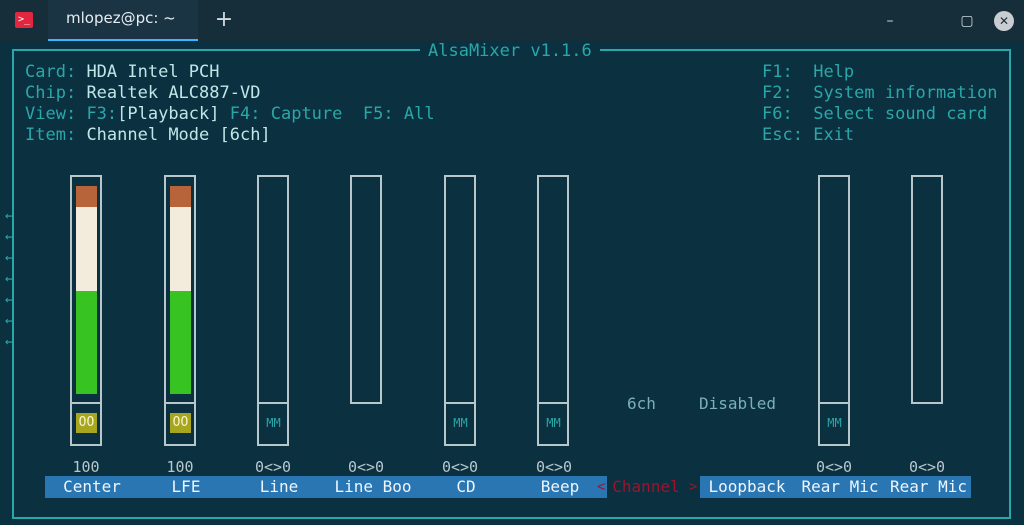 This screenshot has height=525, width=1024. Describe the element at coordinates (373, 487) in the screenshot. I see `channel-label-line-boost: Line Boo` at that location.